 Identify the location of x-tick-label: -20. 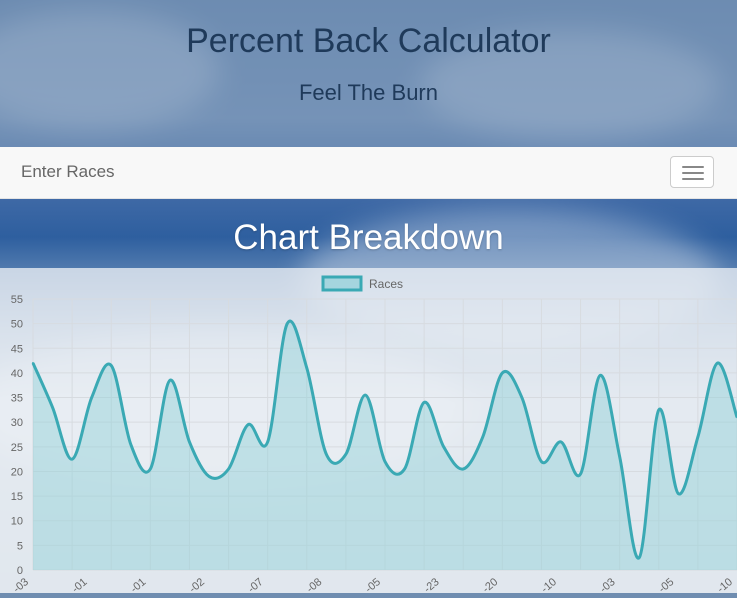
(490, 584).